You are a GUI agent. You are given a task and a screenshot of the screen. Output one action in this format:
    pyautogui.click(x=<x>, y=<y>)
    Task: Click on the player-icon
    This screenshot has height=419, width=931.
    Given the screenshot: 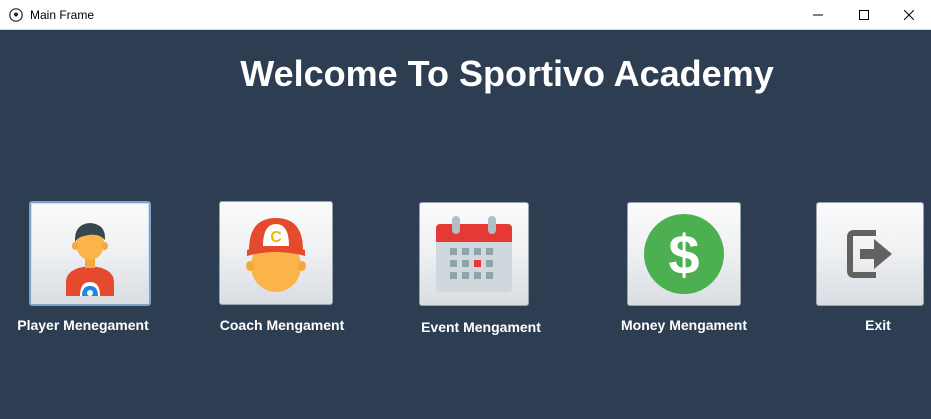 What is the action you would take?
    pyautogui.click(x=90, y=259)
    